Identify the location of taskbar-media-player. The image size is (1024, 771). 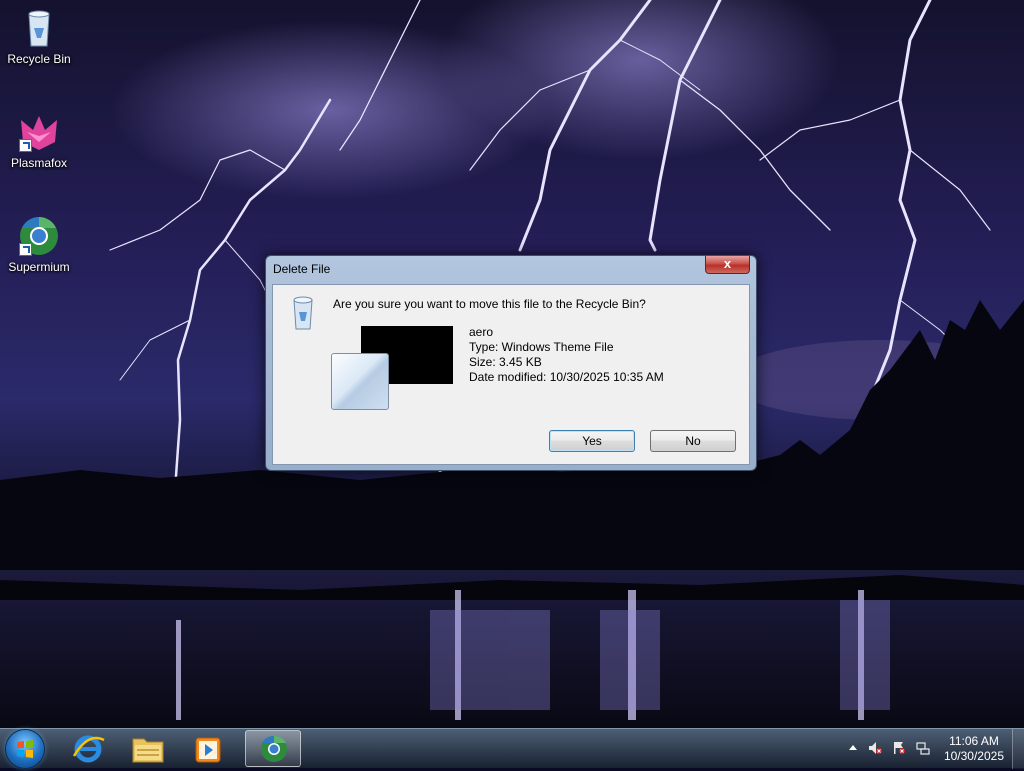
(208, 748).